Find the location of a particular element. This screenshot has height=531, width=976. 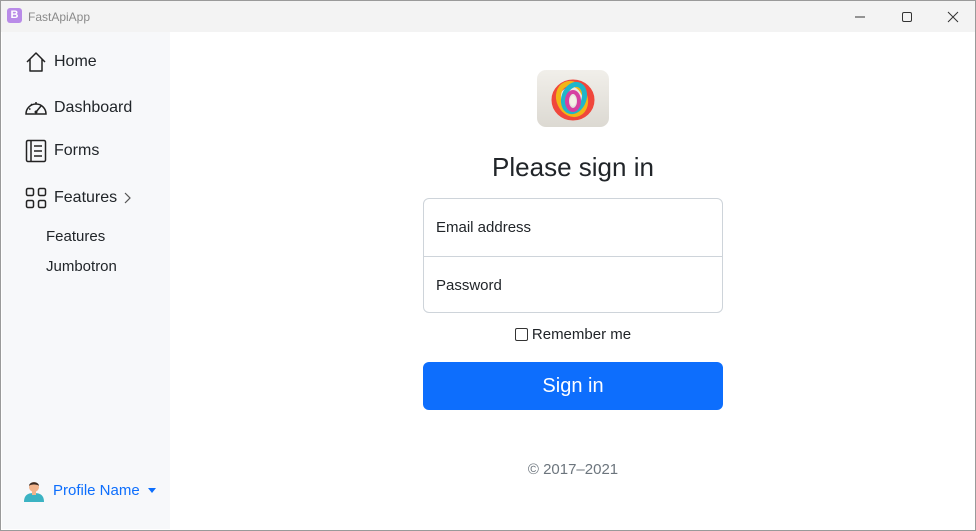

maximize-icon is located at coordinates (907, 16).